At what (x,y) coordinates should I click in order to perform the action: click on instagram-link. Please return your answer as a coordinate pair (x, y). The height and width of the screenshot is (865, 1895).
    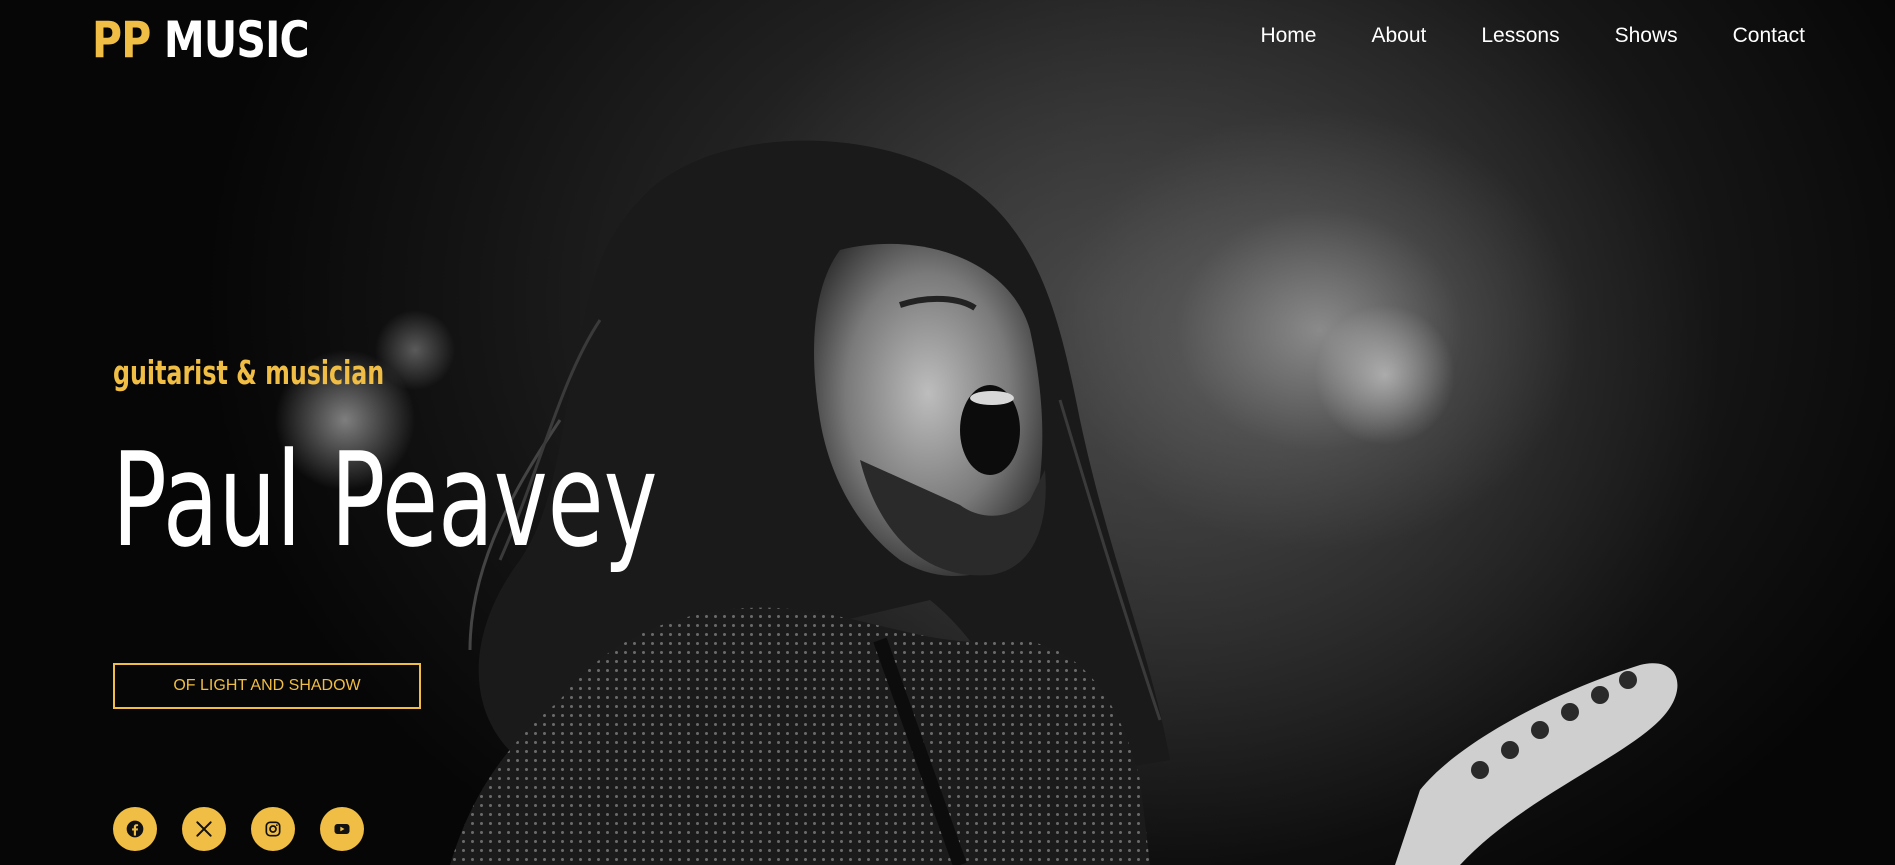
    Looking at the image, I should click on (273, 829).